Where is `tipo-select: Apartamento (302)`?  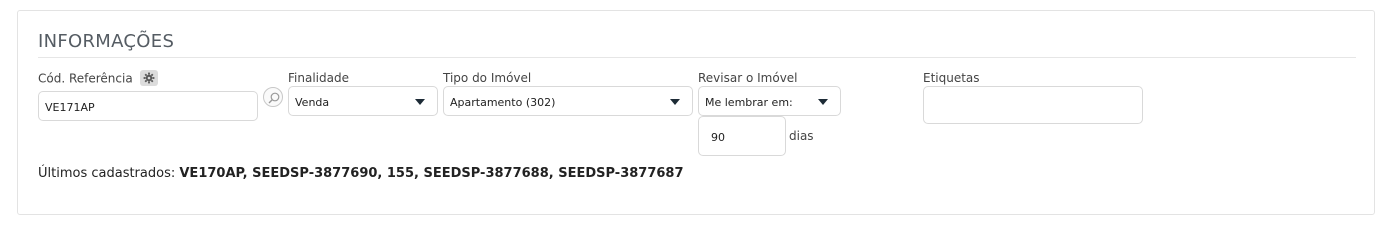 tipo-select: Apartamento (302) is located at coordinates (568, 101).